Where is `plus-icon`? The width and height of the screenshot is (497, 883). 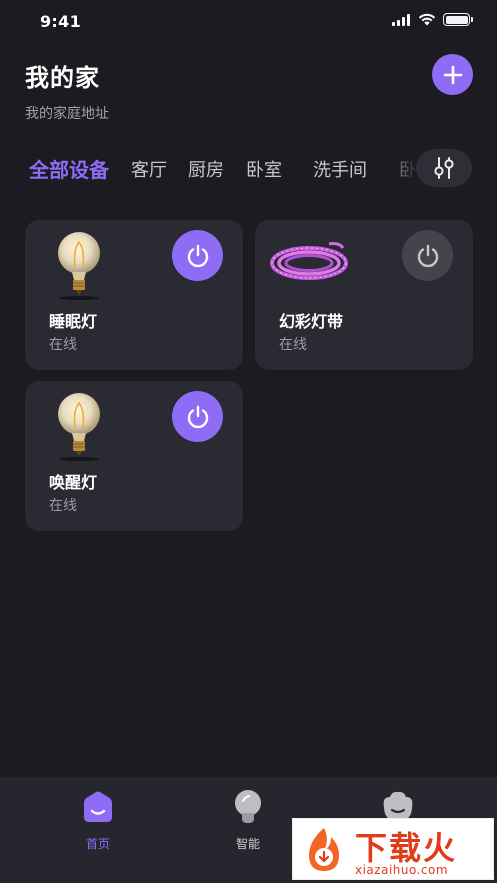 plus-icon is located at coordinates (452, 74).